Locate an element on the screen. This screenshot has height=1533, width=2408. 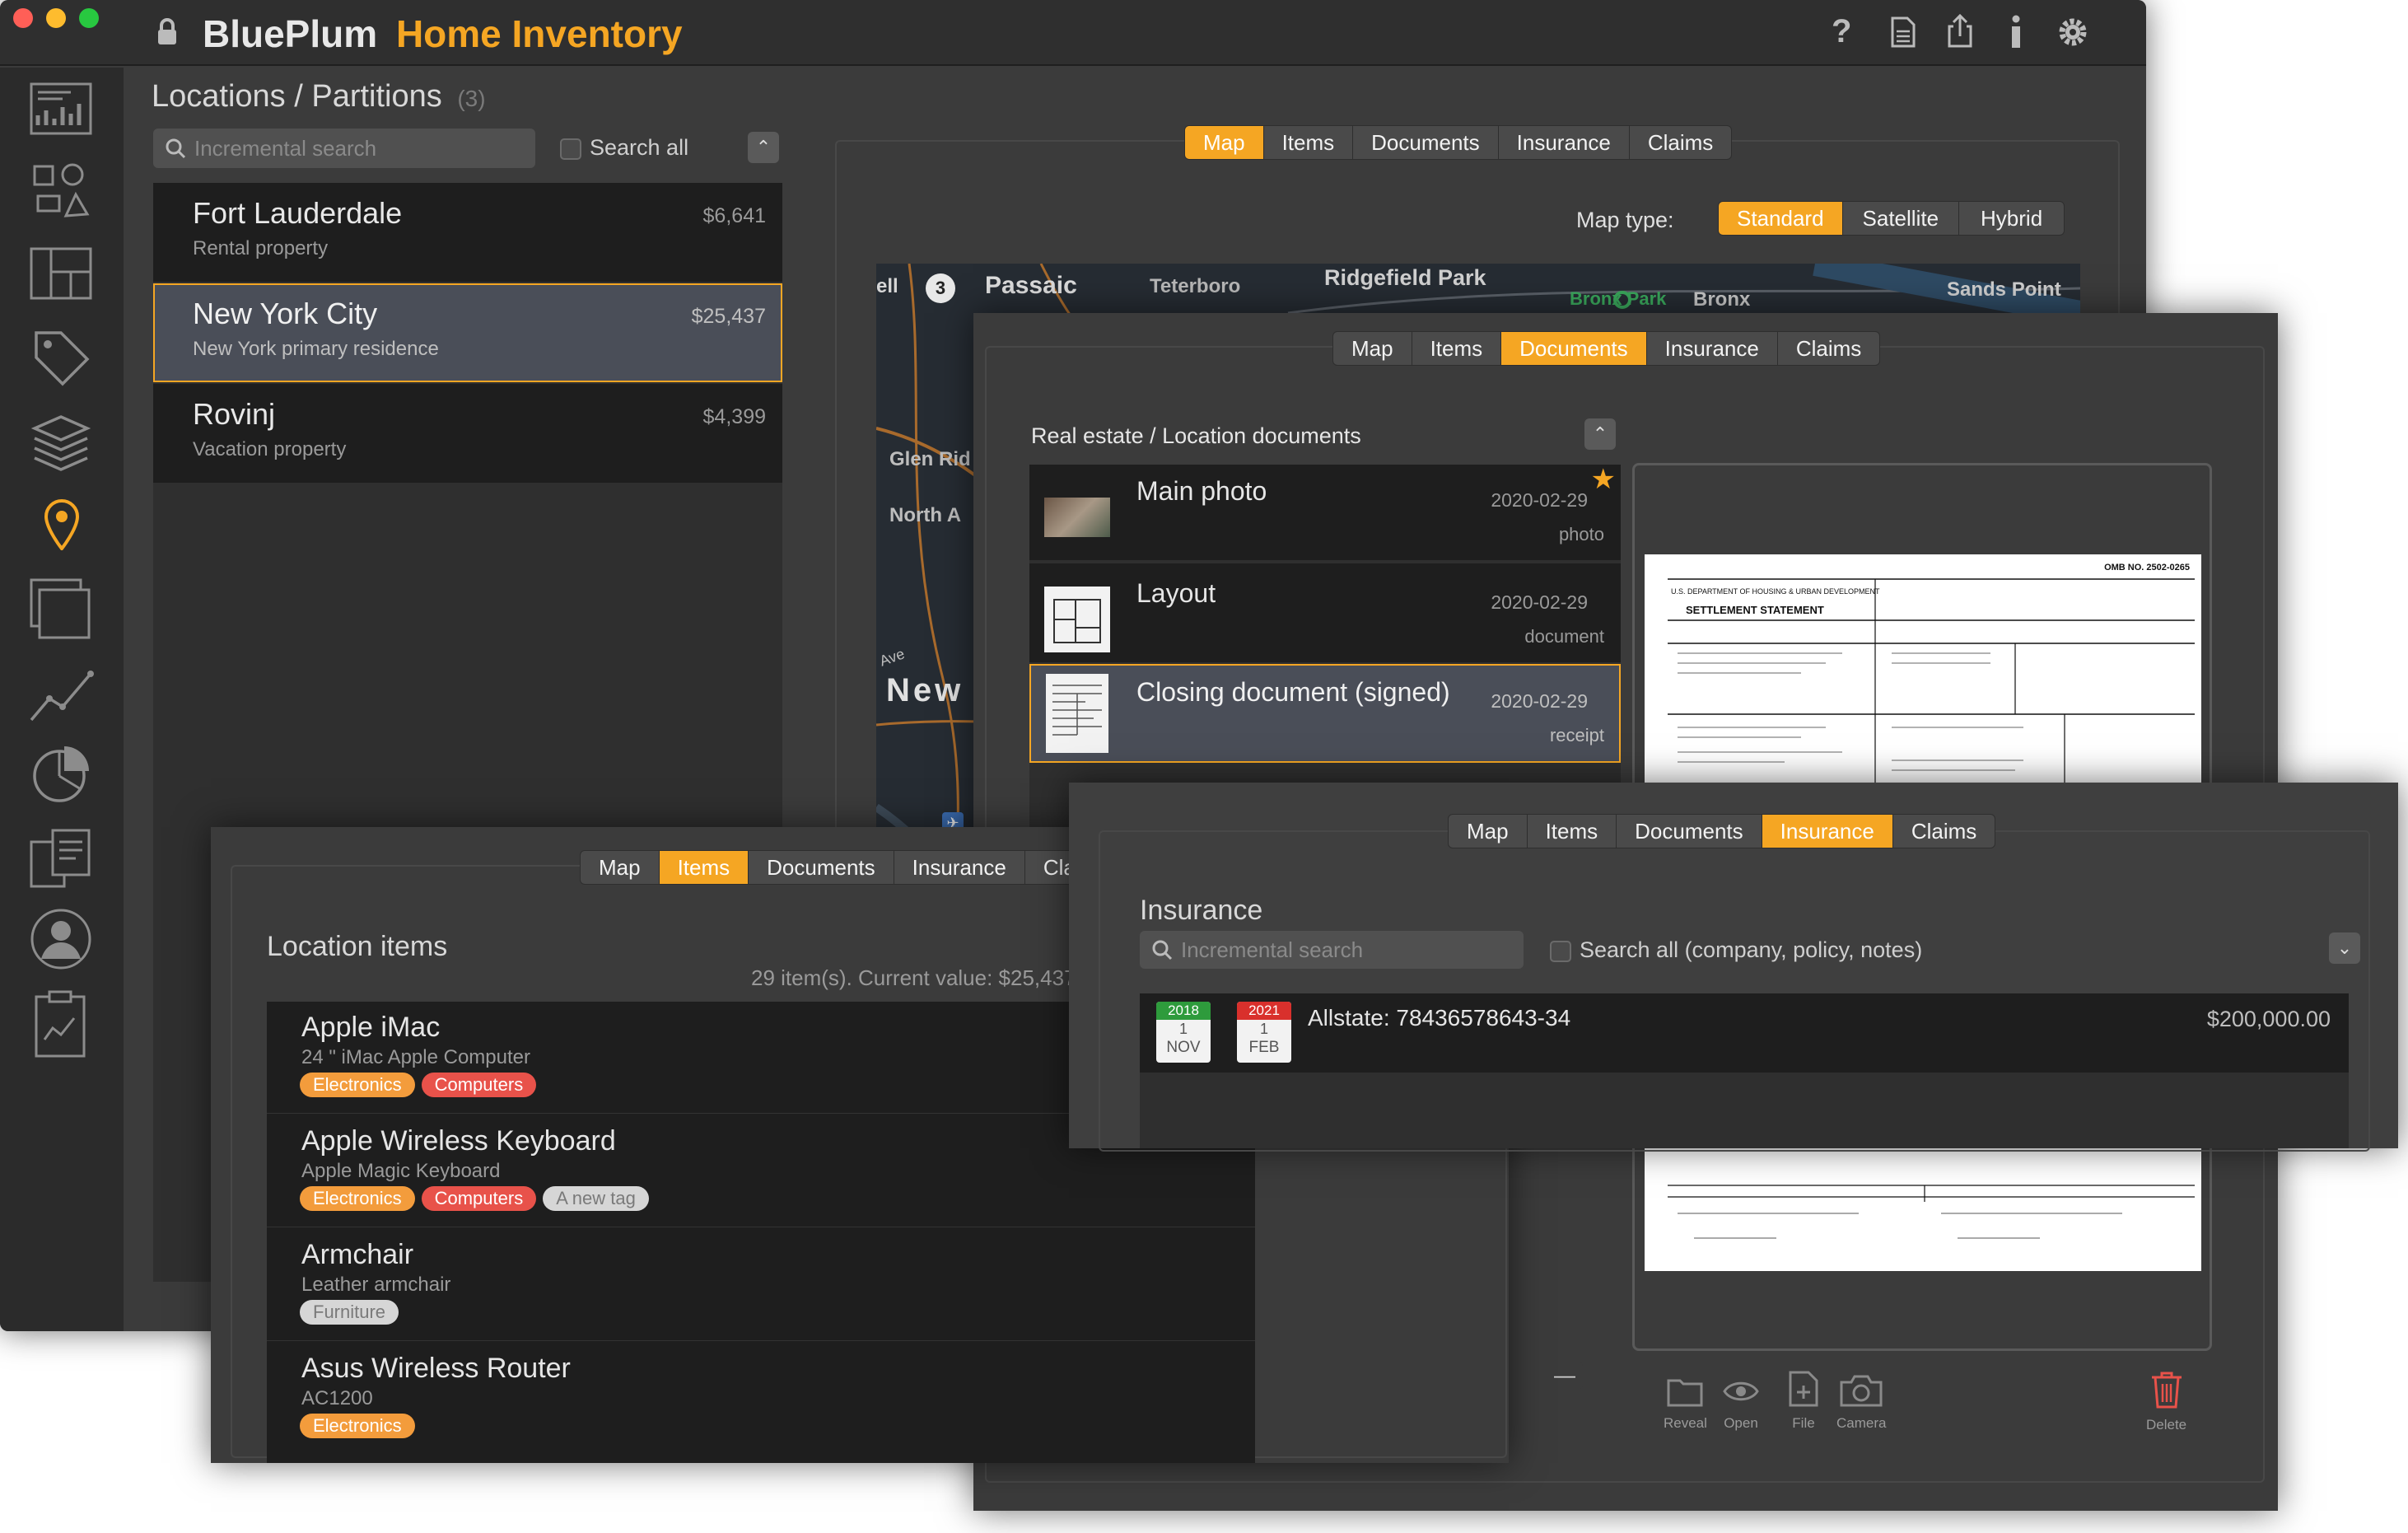
locations-title: Locations / Partitions is located at coordinates (297, 96).